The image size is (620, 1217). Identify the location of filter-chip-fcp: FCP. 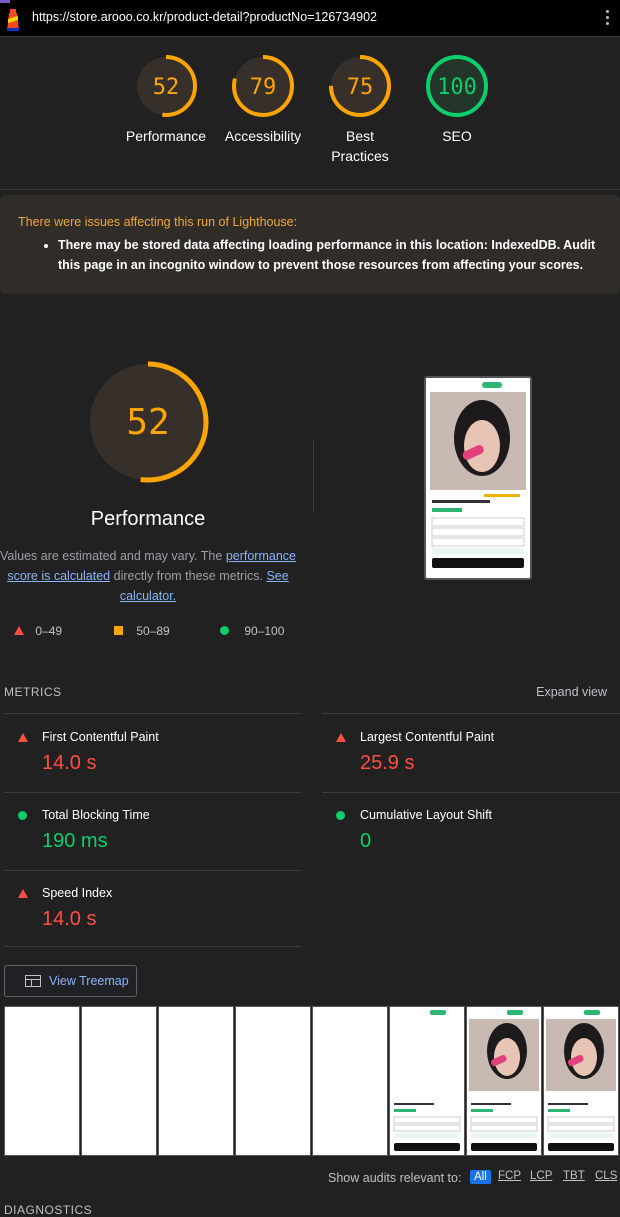
(509, 1176).